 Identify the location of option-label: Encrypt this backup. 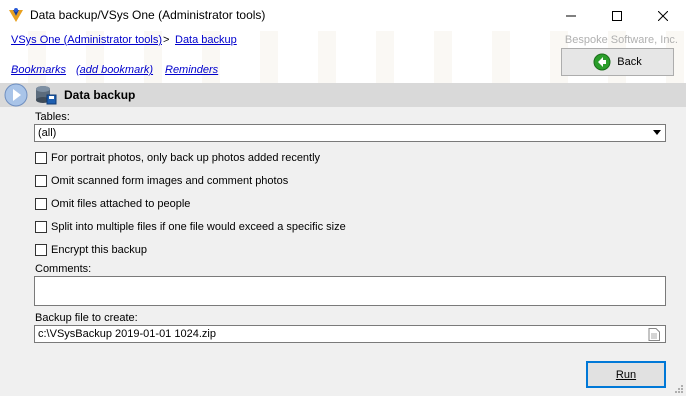
(99, 250).